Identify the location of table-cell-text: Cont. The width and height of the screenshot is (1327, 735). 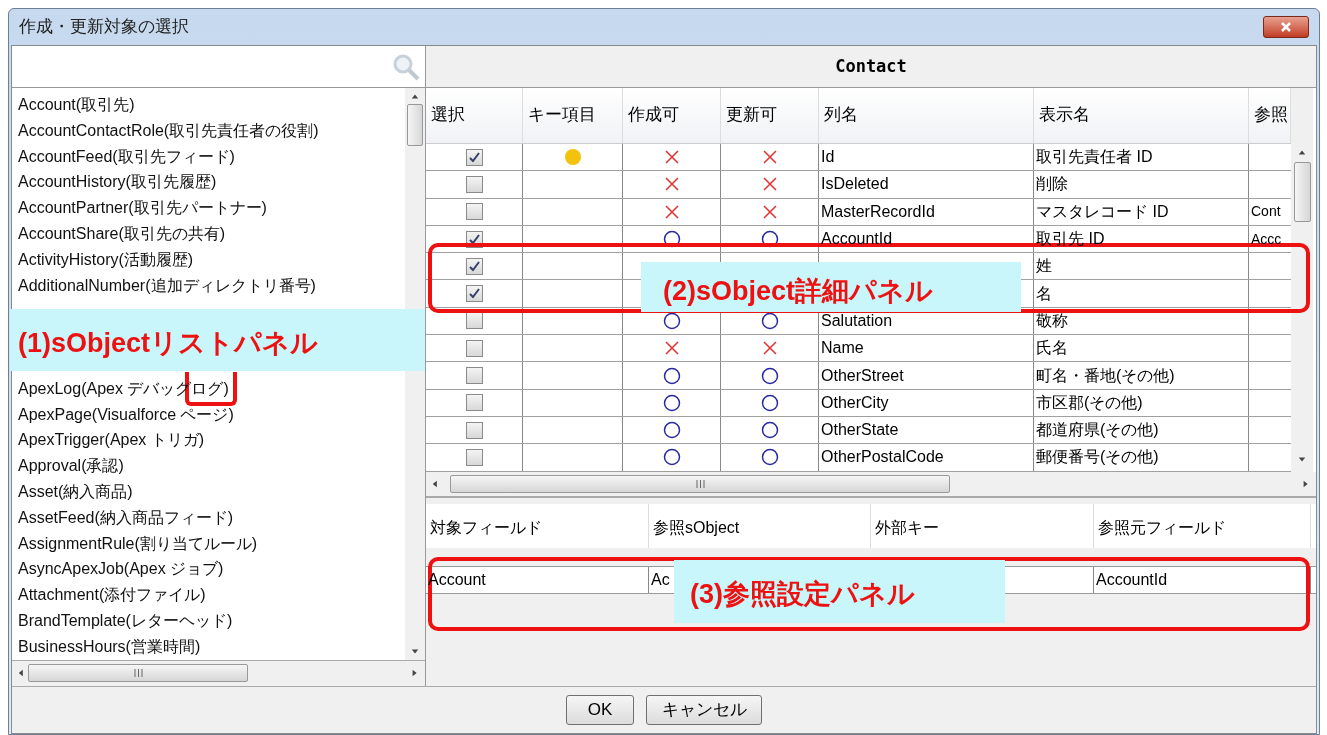
(1266, 212).